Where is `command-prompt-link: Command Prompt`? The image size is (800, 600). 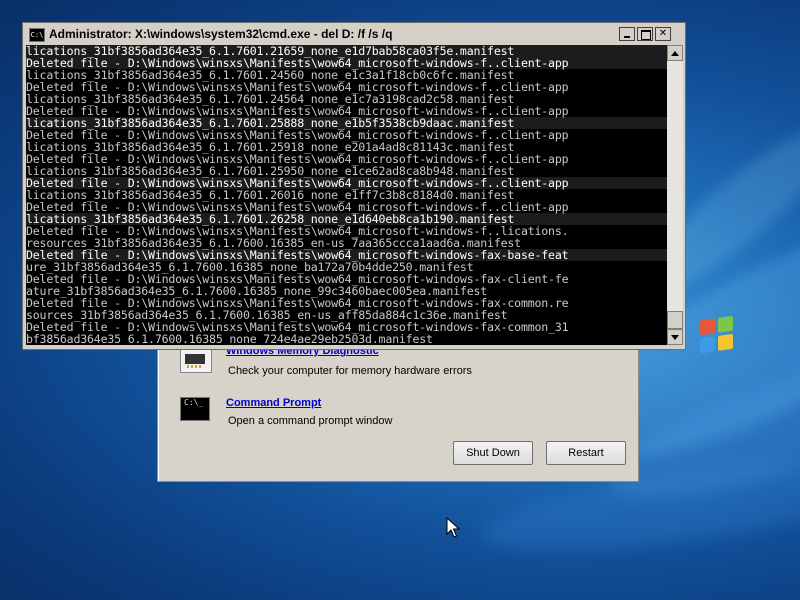 command-prompt-link: Command Prompt is located at coordinates (273, 403).